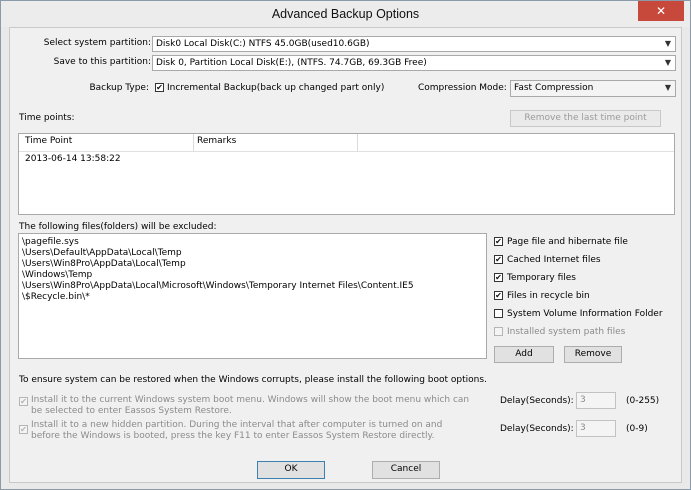 Image resolution: width=691 pixels, height=490 pixels. What do you see at coordinates (596, 400) in the screenshot?
I see `boot-menu-delay-input: 3` at bounding box center [596, 400].